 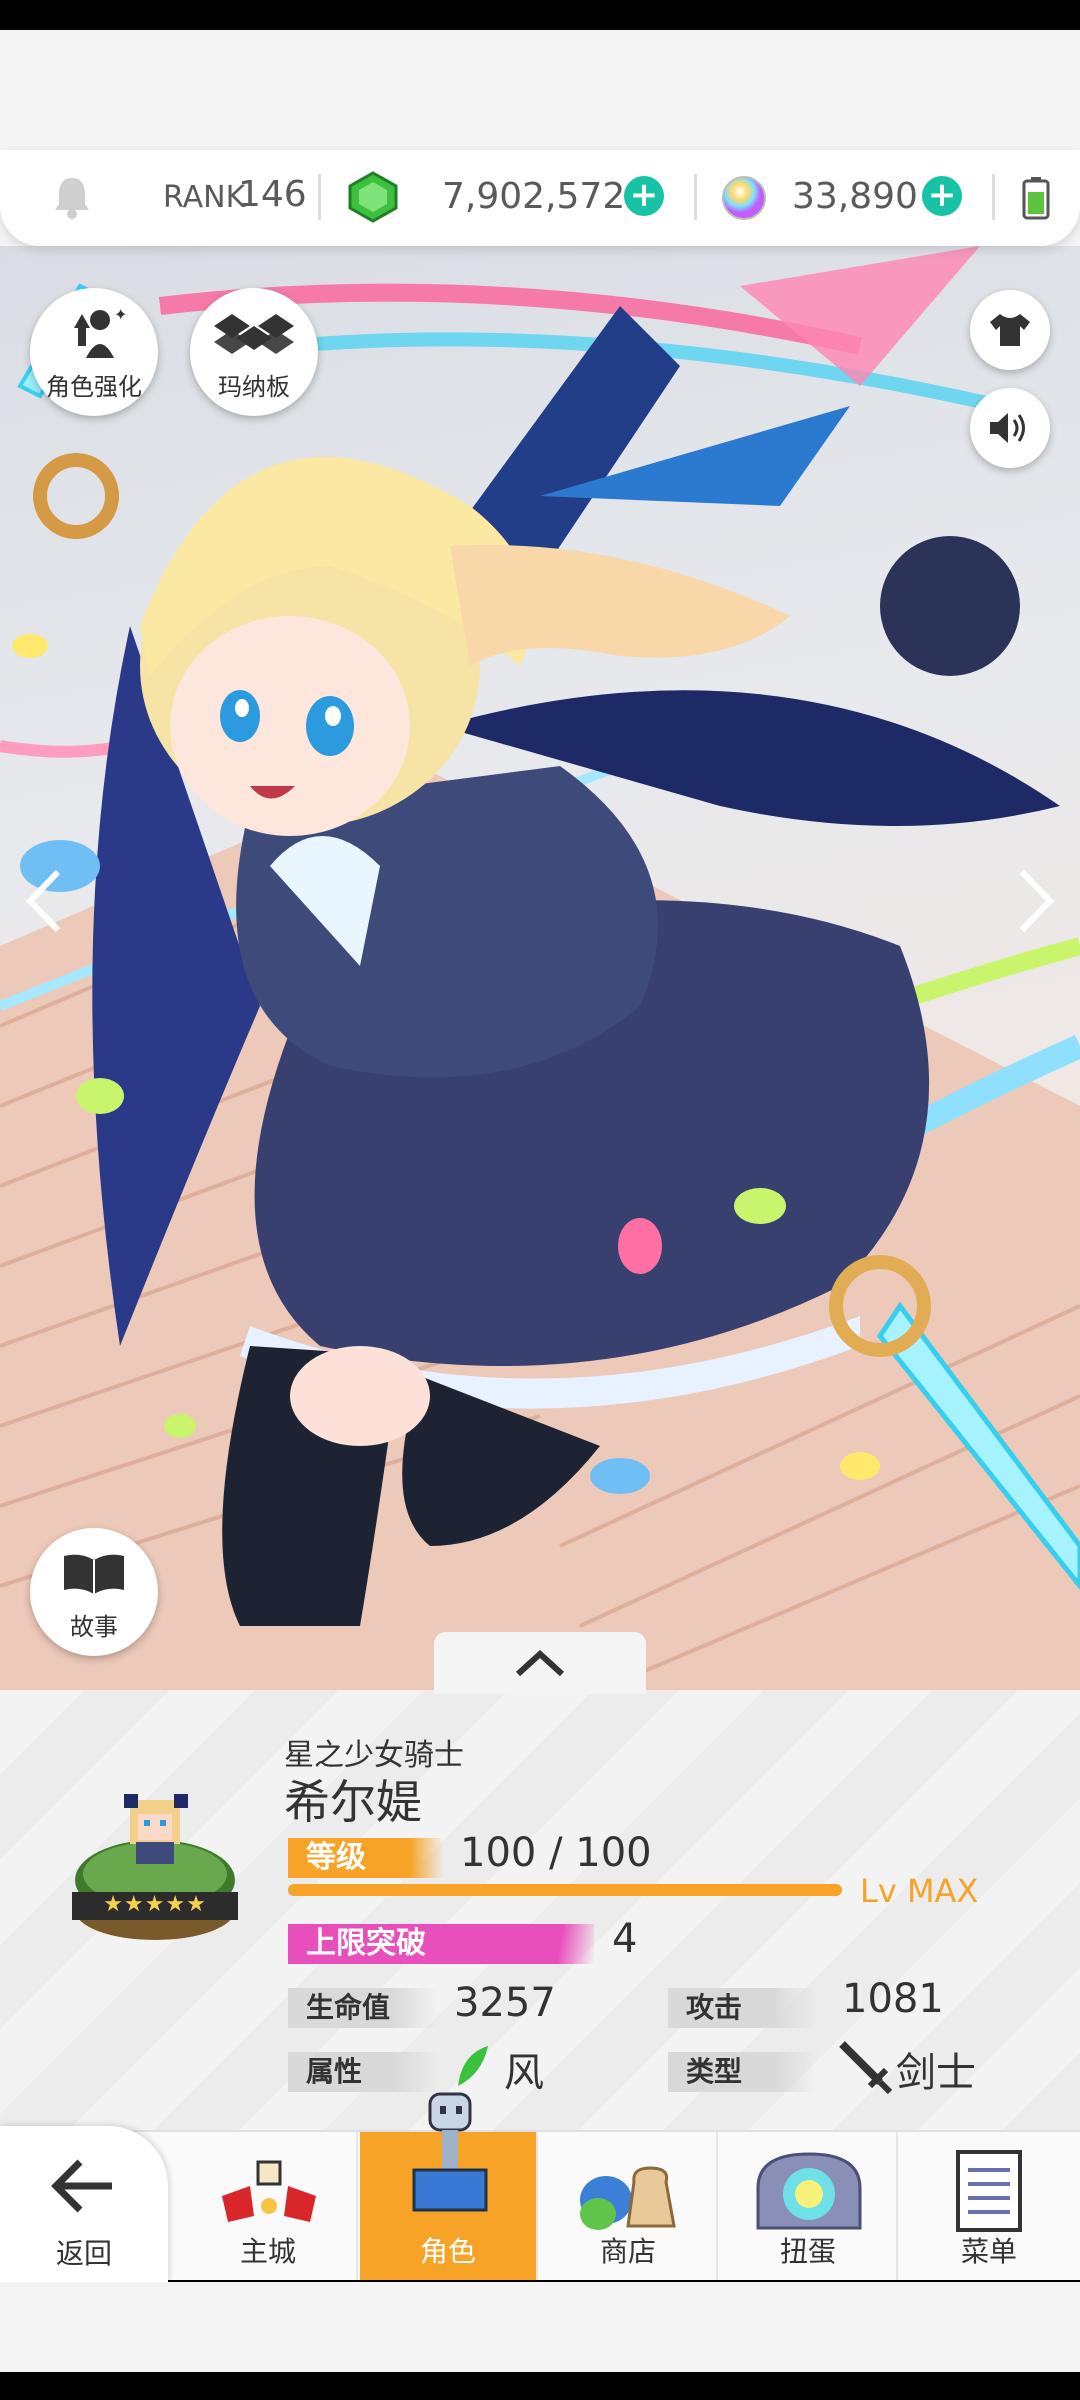 I want to click on character-name: 希尔媞, so click(x=353, y=1802).